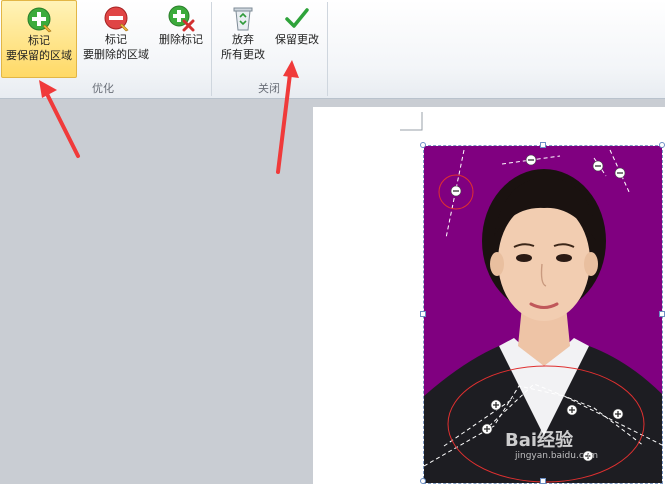 The image size is (665, 484). Describe the element at coordinates (423, 314) in the screenshot. I see `resize-handle-left` at that location.